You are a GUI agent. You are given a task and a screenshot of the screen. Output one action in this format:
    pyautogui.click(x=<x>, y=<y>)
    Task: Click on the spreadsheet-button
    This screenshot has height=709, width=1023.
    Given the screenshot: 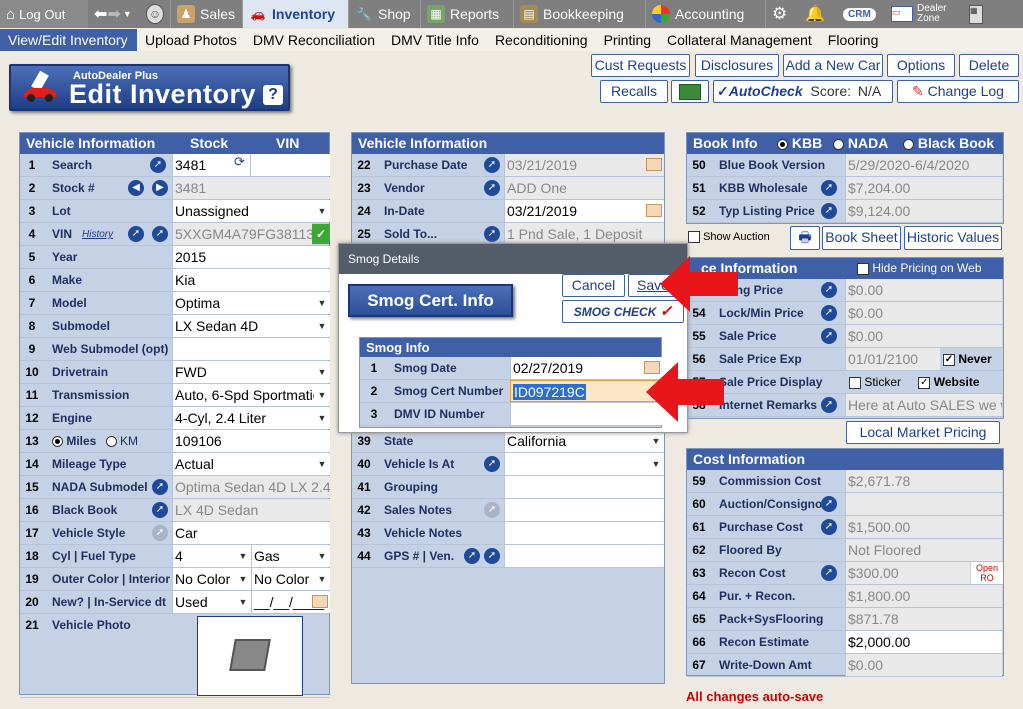 What is the action you would take?
    pyautogui.click(x=690, y=91)
    